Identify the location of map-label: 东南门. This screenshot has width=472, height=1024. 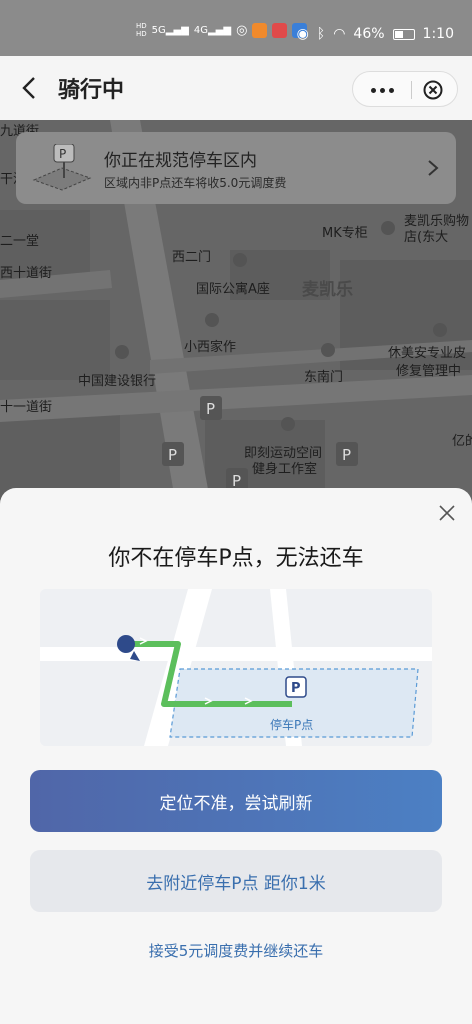
(324, 377).